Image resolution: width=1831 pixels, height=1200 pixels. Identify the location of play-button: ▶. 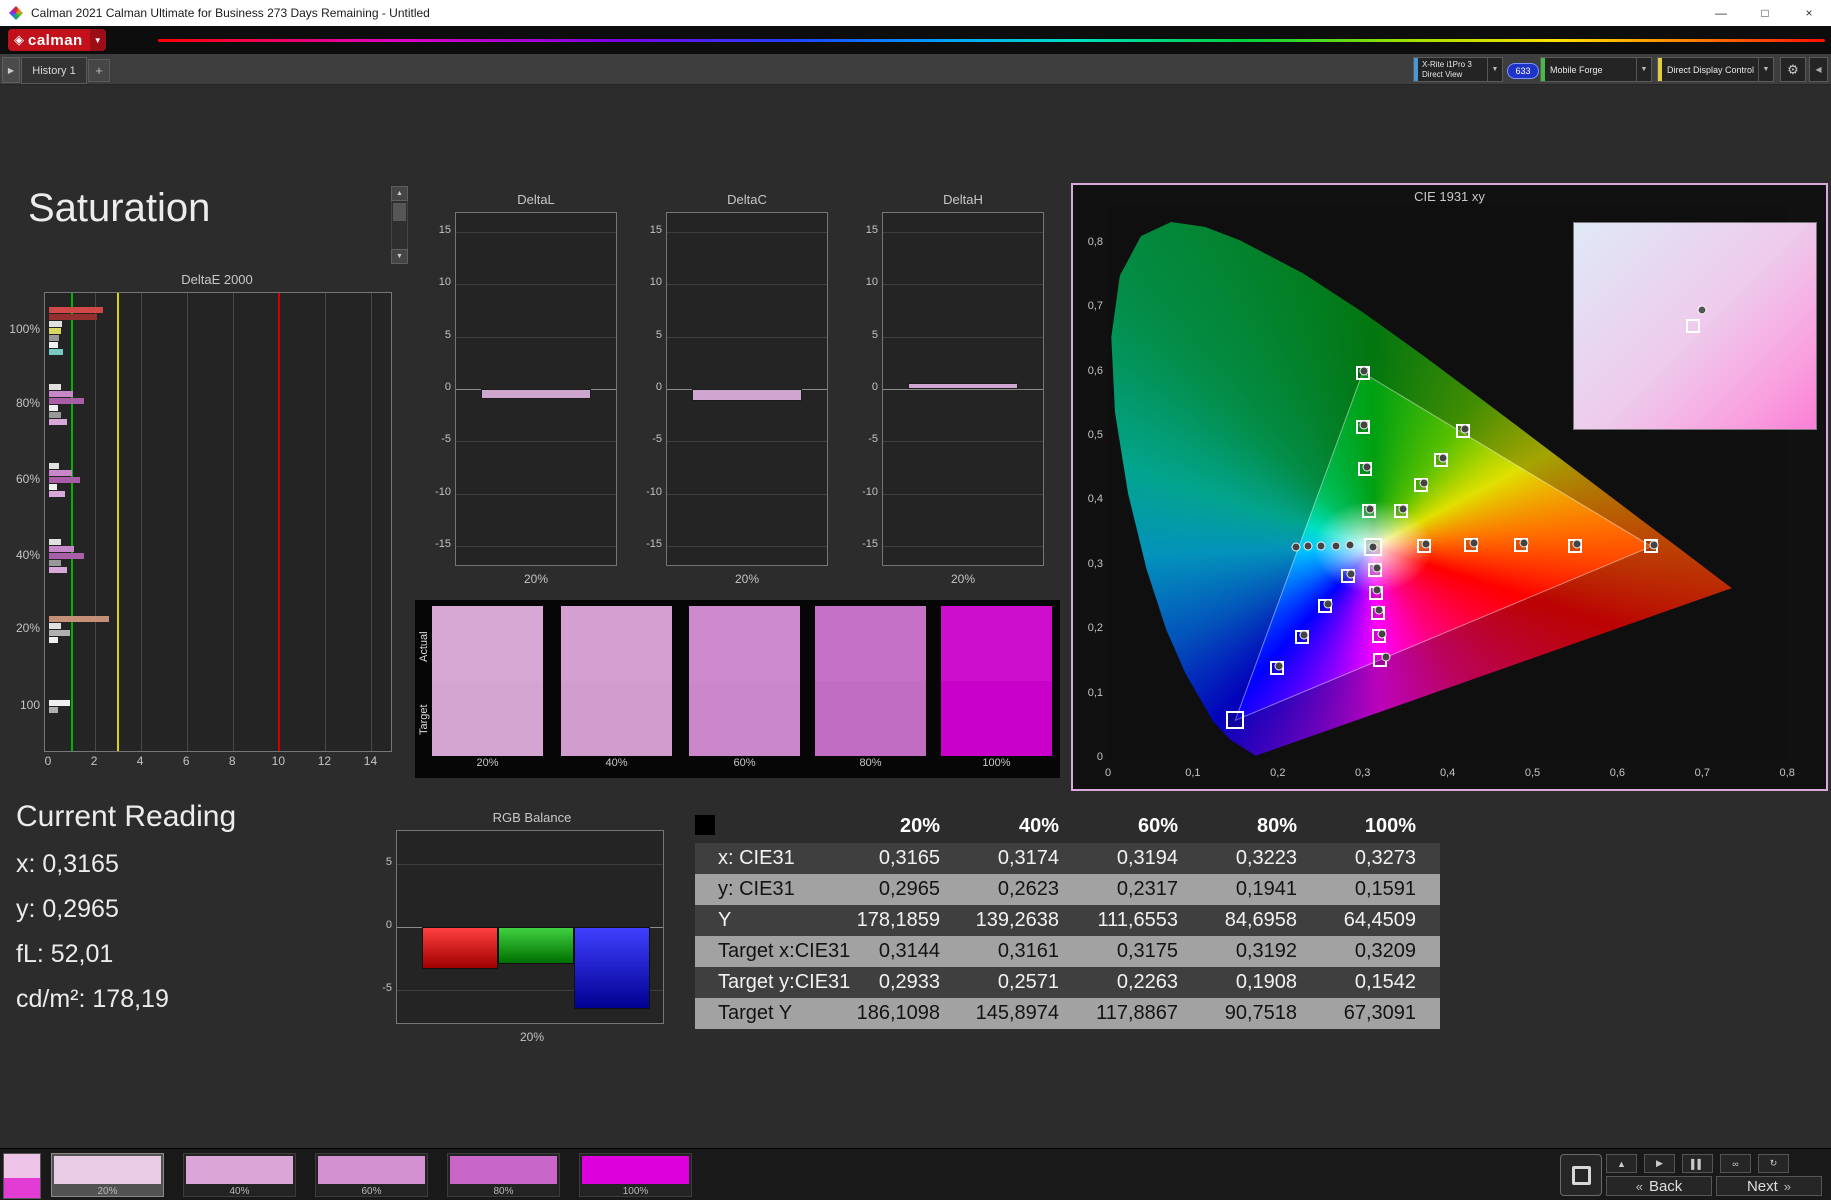
(1659, 1163).